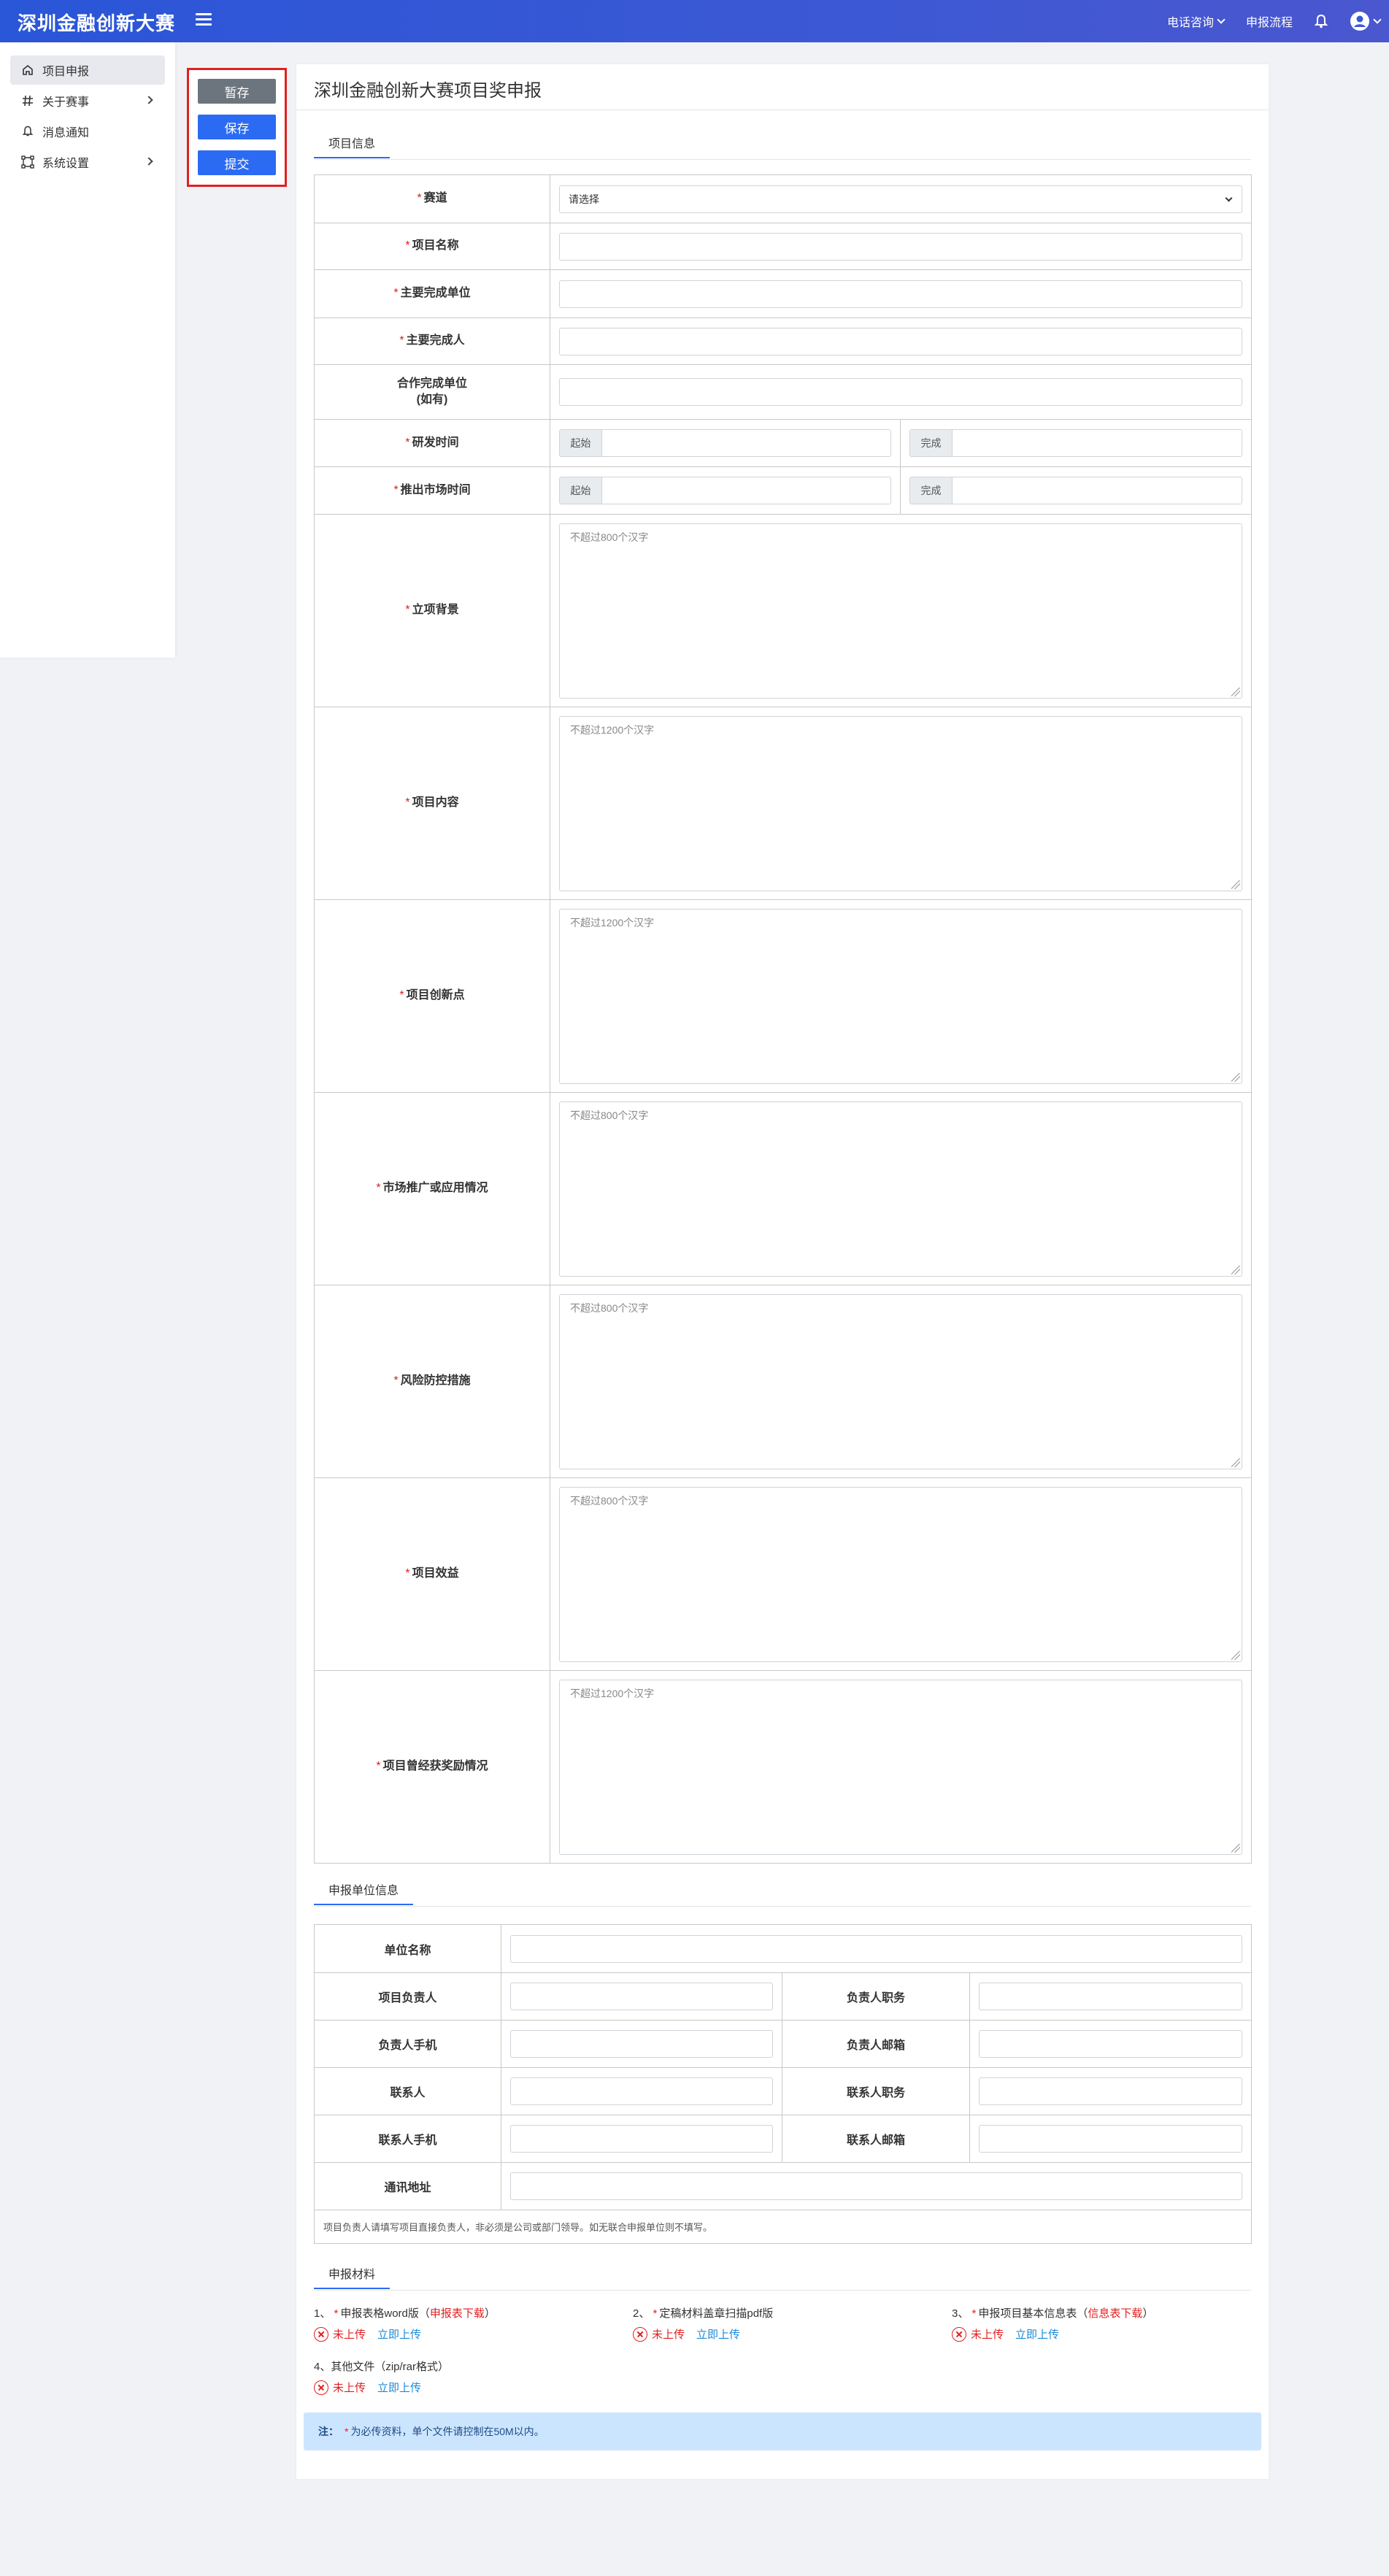  Describe the element at coordinates (641, 2139) in the screenshot. I see `contact-phone-input` at that location.